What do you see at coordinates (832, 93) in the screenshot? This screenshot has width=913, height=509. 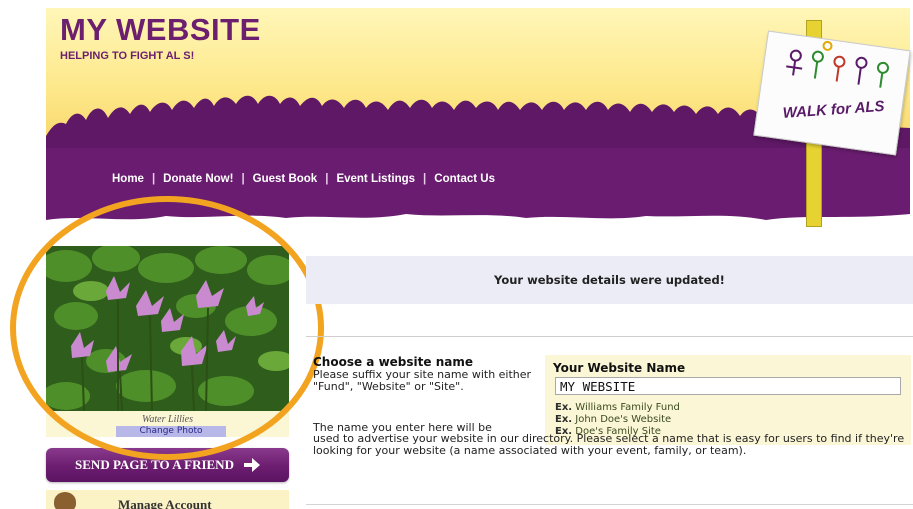 I see `walk-for-als-sign: WALK for ALS` at bounding box center [832, 93].